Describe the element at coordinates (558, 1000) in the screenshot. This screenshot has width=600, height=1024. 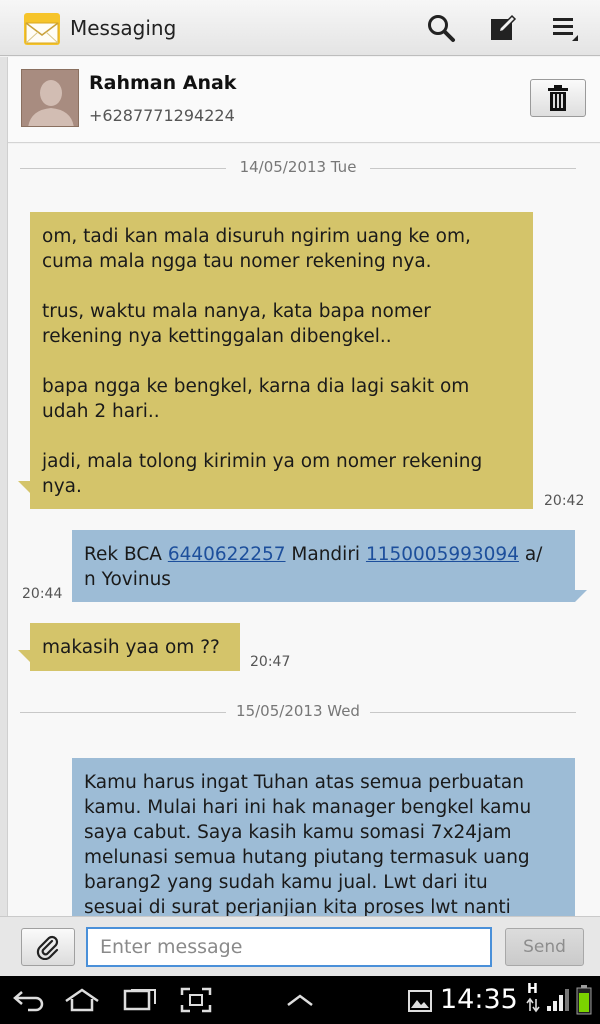
I see `signal-strength-icon` at that location.